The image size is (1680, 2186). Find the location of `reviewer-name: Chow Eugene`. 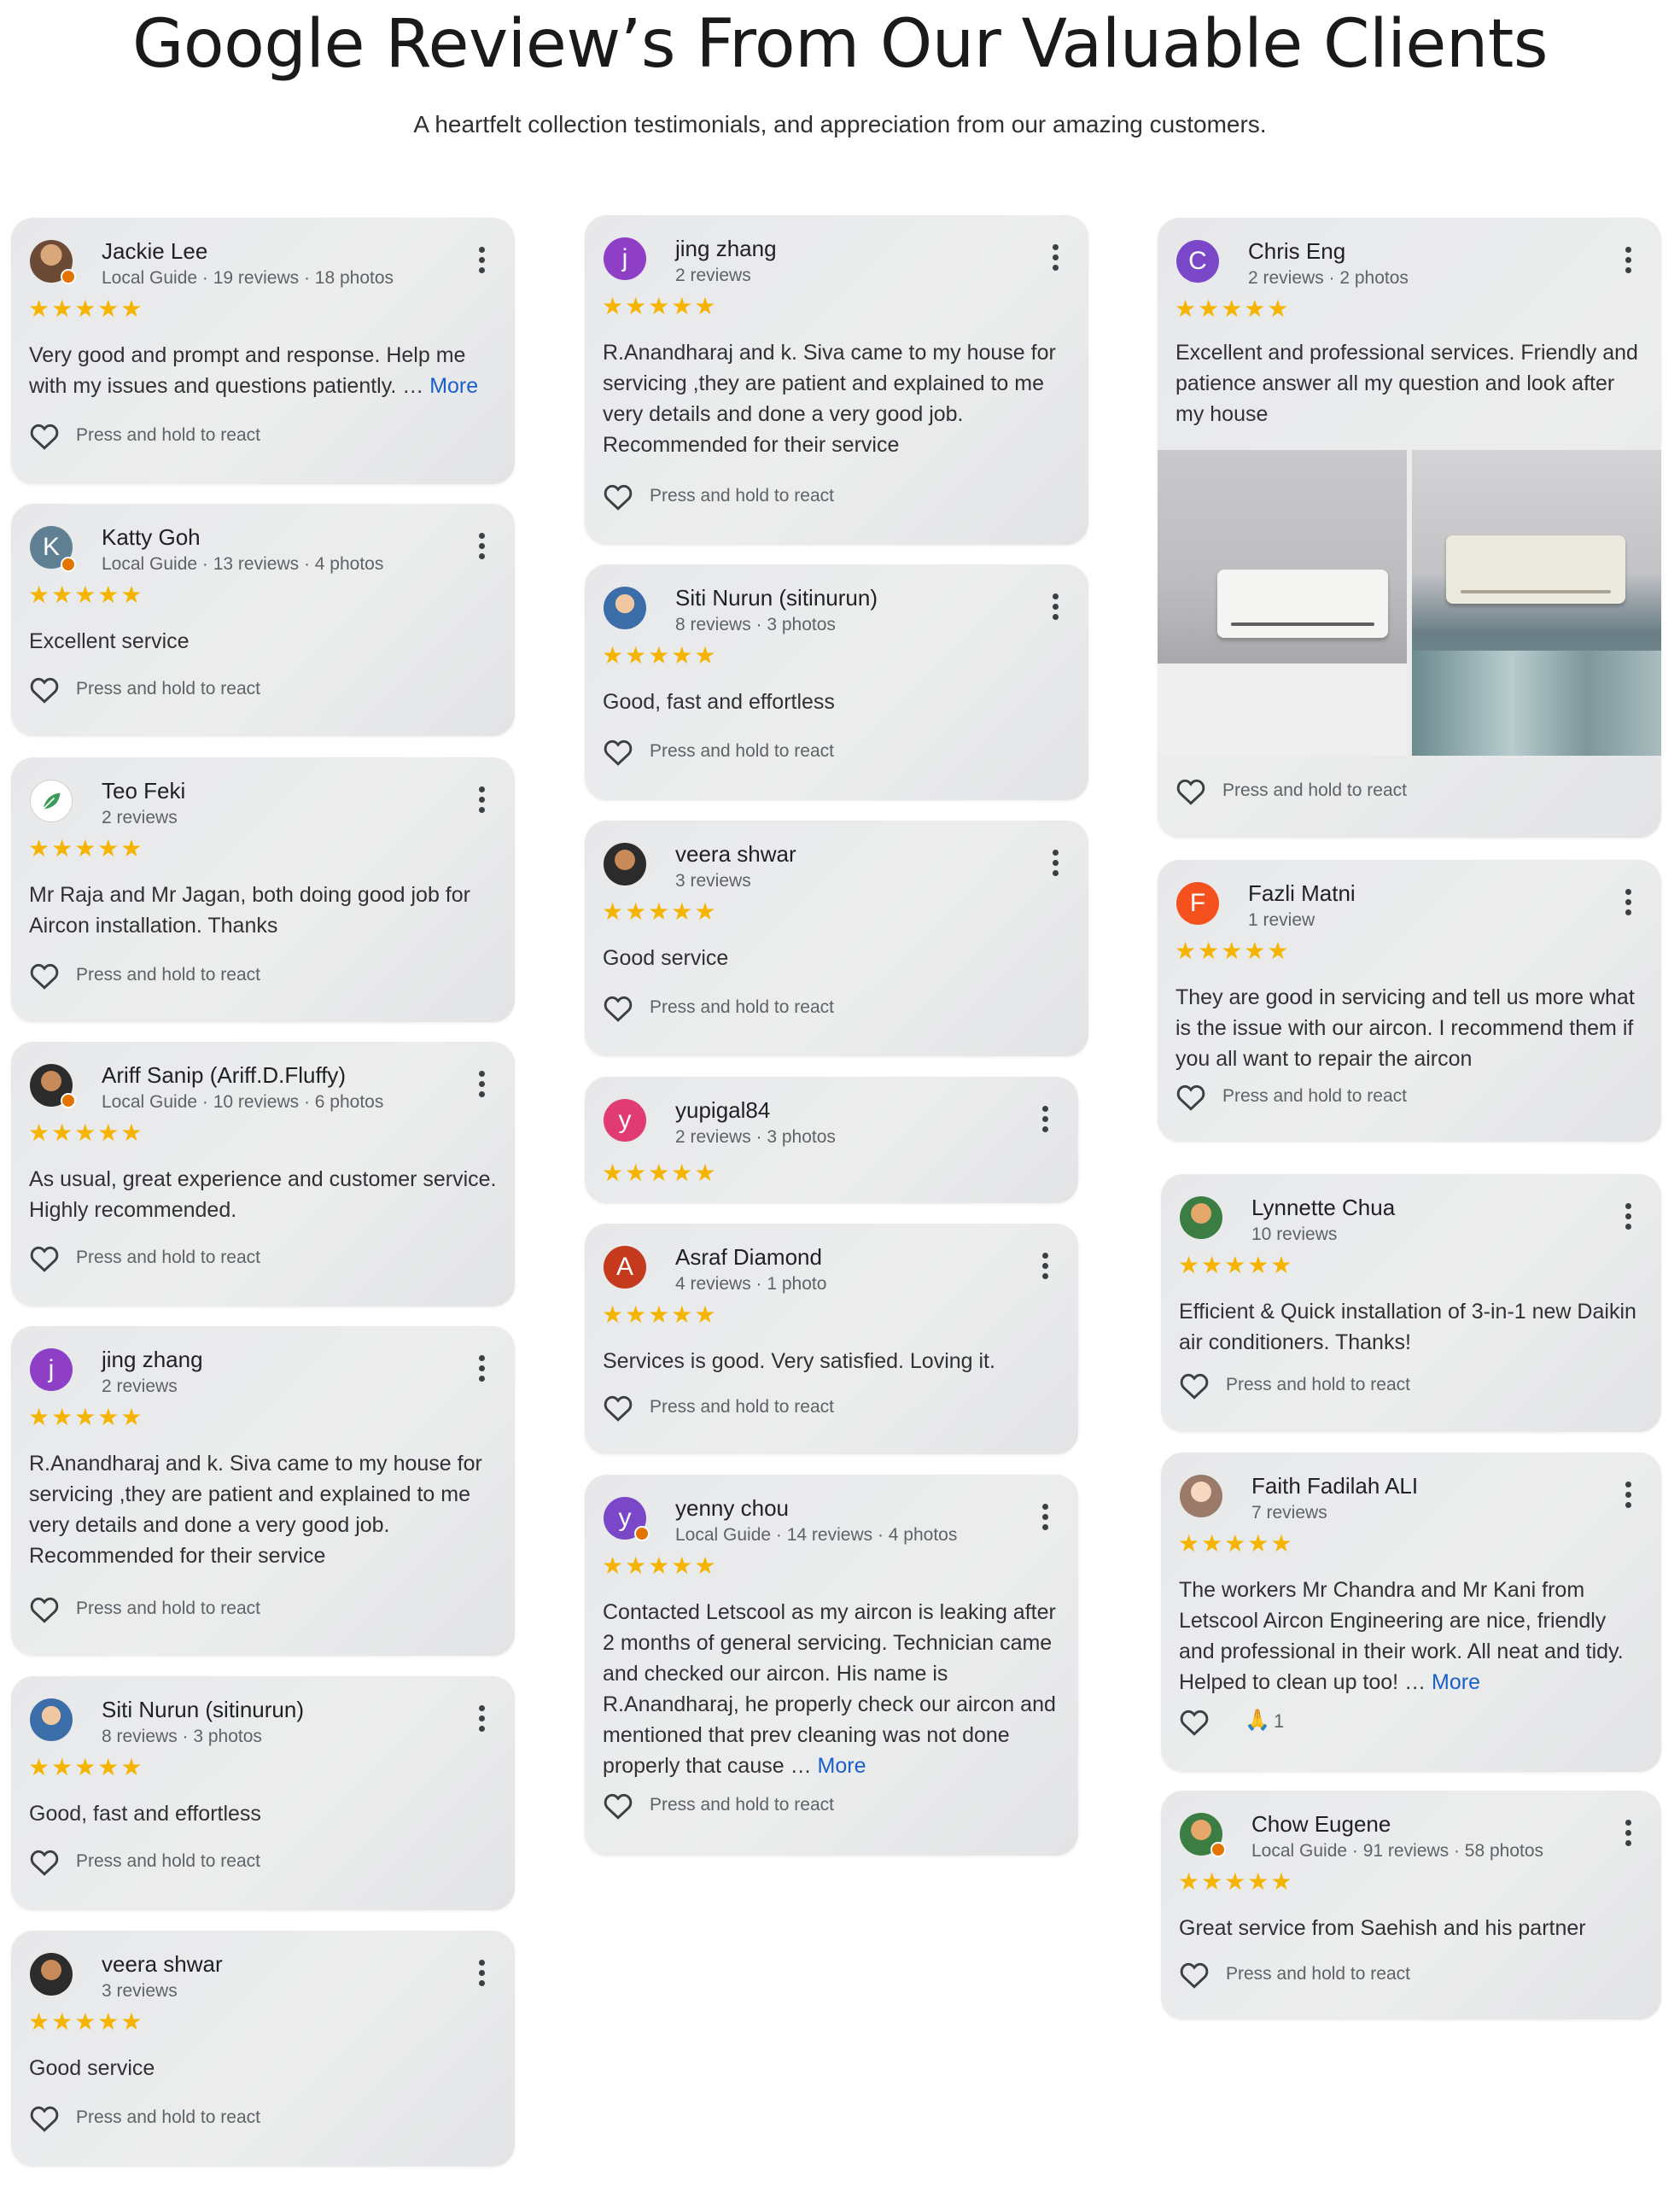

reviewer-name: Chow Eugene is located at coordinates (1321, 1824).